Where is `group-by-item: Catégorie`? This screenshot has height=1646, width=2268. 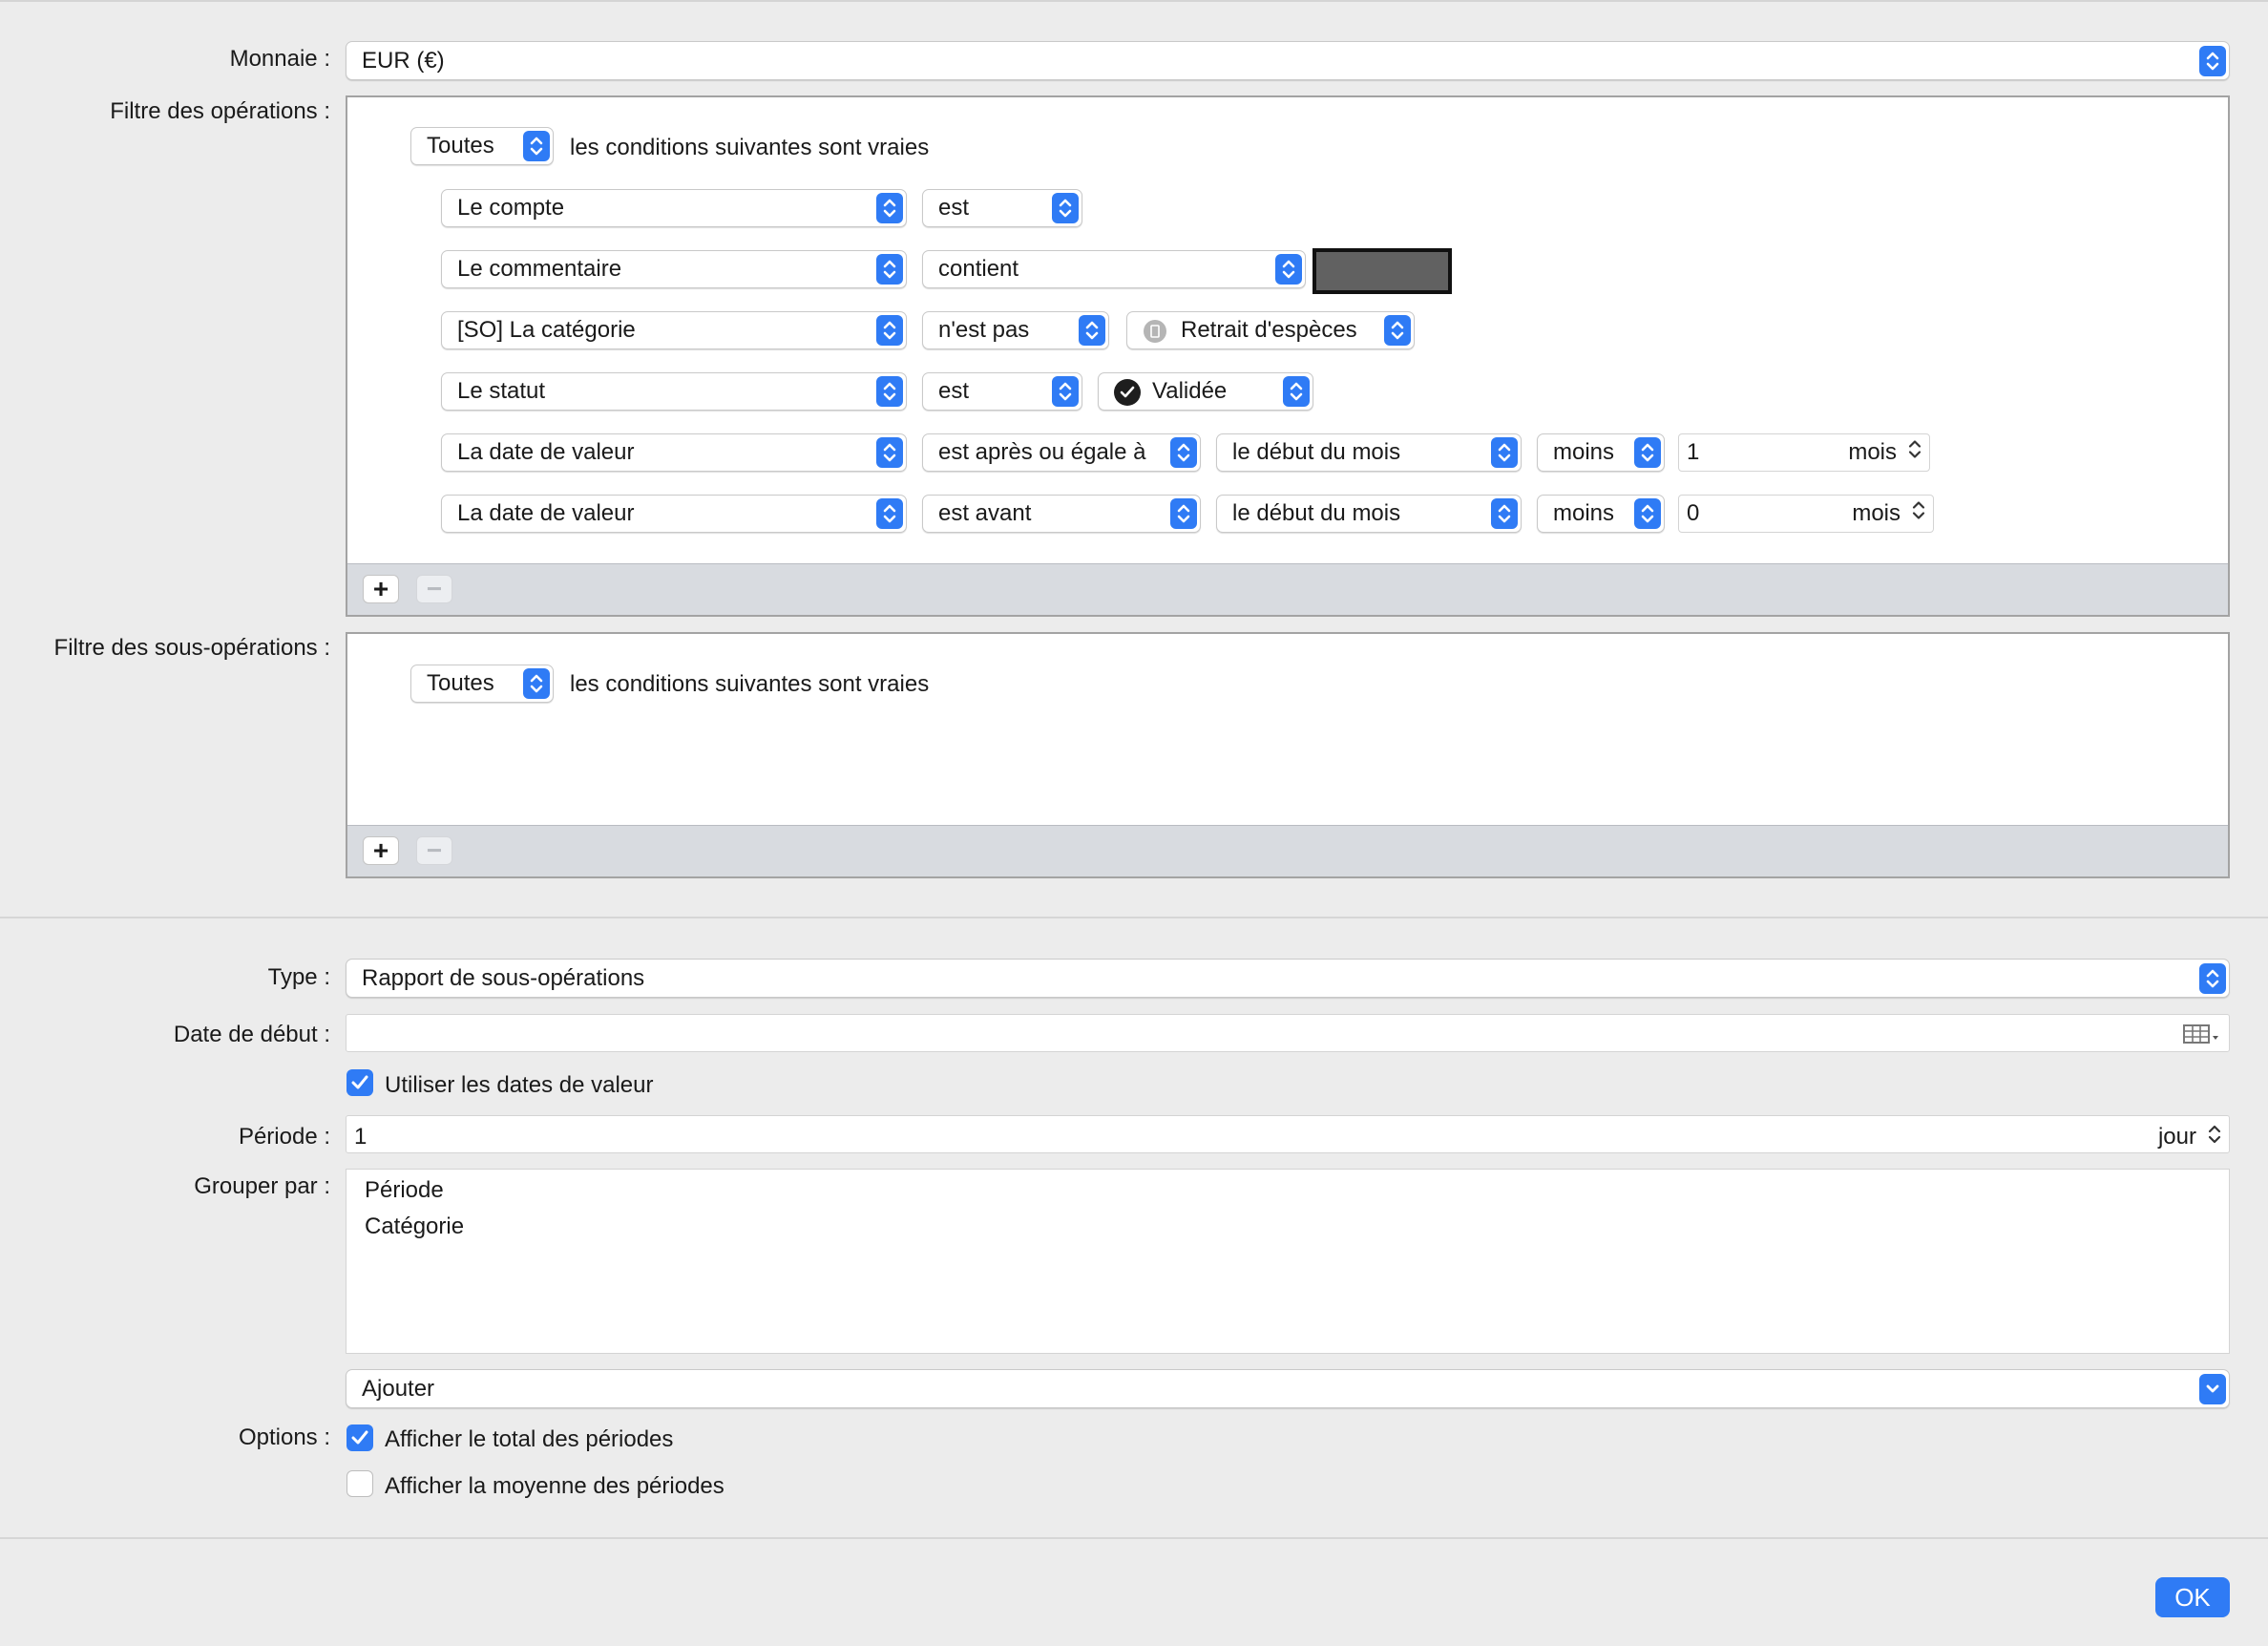
group-by-item: Catégorie is located at coordinates (414, 1227).